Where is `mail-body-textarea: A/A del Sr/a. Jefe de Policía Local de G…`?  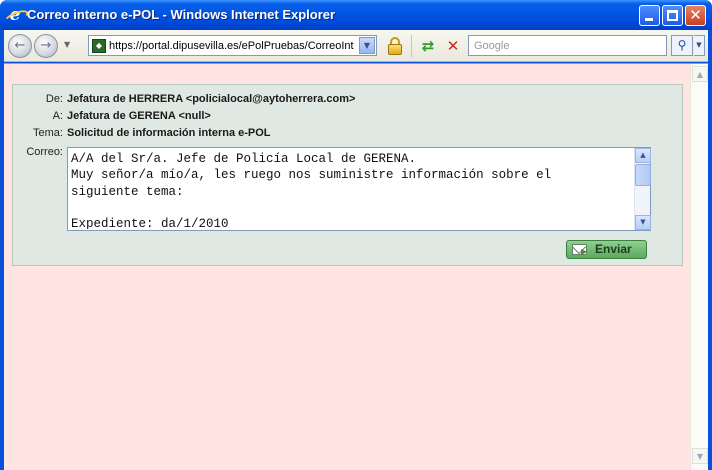 mail-body-textarea: A/A del Sr/a. Jefe de Policía Local de G… is located at coordinates (359, 189).